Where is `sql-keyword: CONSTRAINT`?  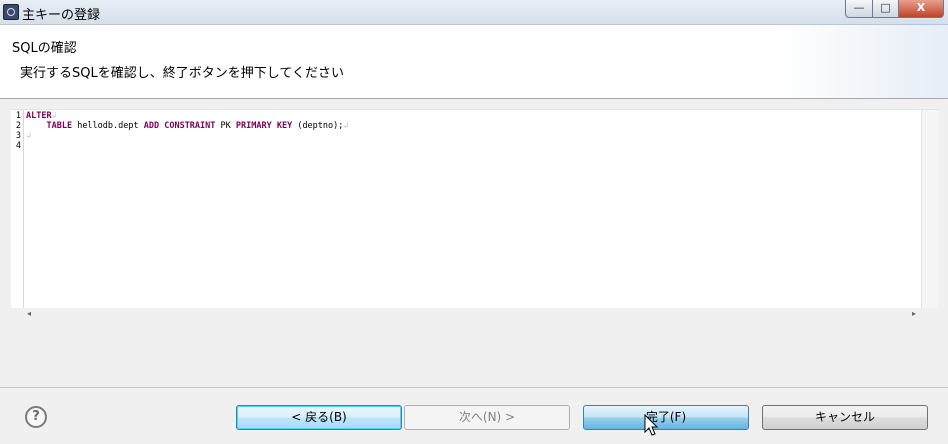
sql-keyword: CONSTRAINT is located at coordinates (190, 126).